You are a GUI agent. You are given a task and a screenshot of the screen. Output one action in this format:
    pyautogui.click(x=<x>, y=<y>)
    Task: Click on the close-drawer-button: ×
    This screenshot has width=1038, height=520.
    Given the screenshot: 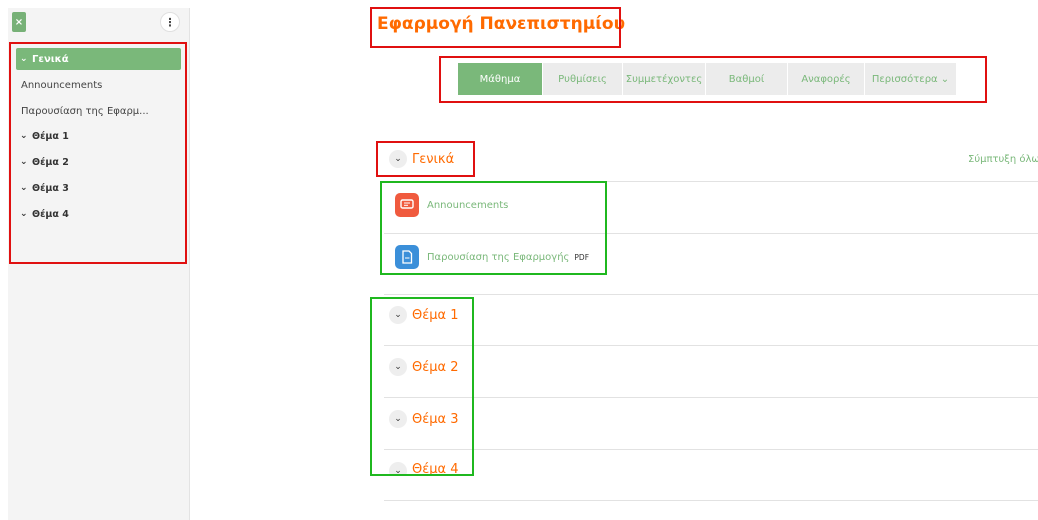 What is the action you would take?
    pyautogui.click(x=19, y=22)
    